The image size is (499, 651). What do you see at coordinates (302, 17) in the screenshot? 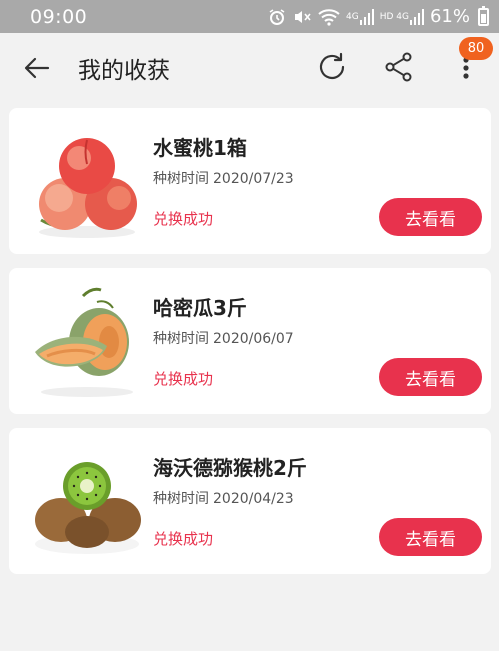
I see `mute-icon` at bounding box center [302, 17].